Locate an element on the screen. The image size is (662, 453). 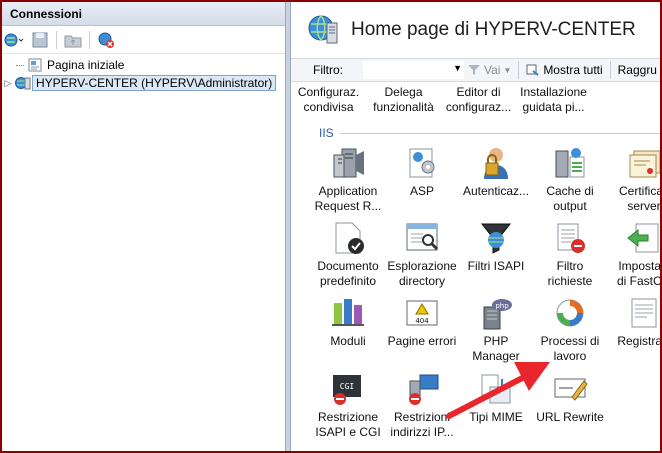
feature-worker-processes: Processi di lavoro is located at coordinates (570, 329).